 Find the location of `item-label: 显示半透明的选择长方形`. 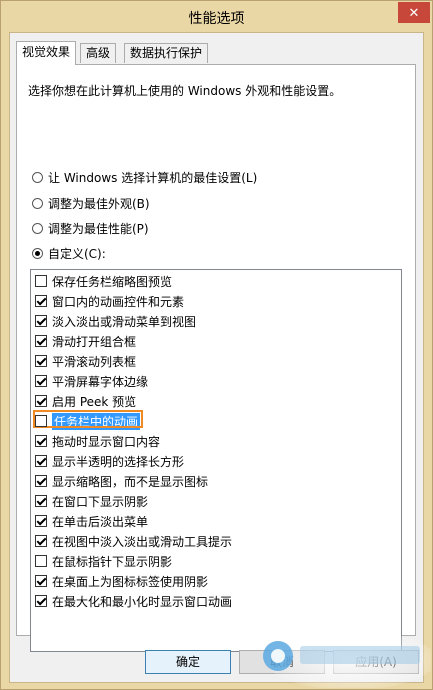

item-label: 显示半透明的选择长方形 is located at coordinates (118, 461).